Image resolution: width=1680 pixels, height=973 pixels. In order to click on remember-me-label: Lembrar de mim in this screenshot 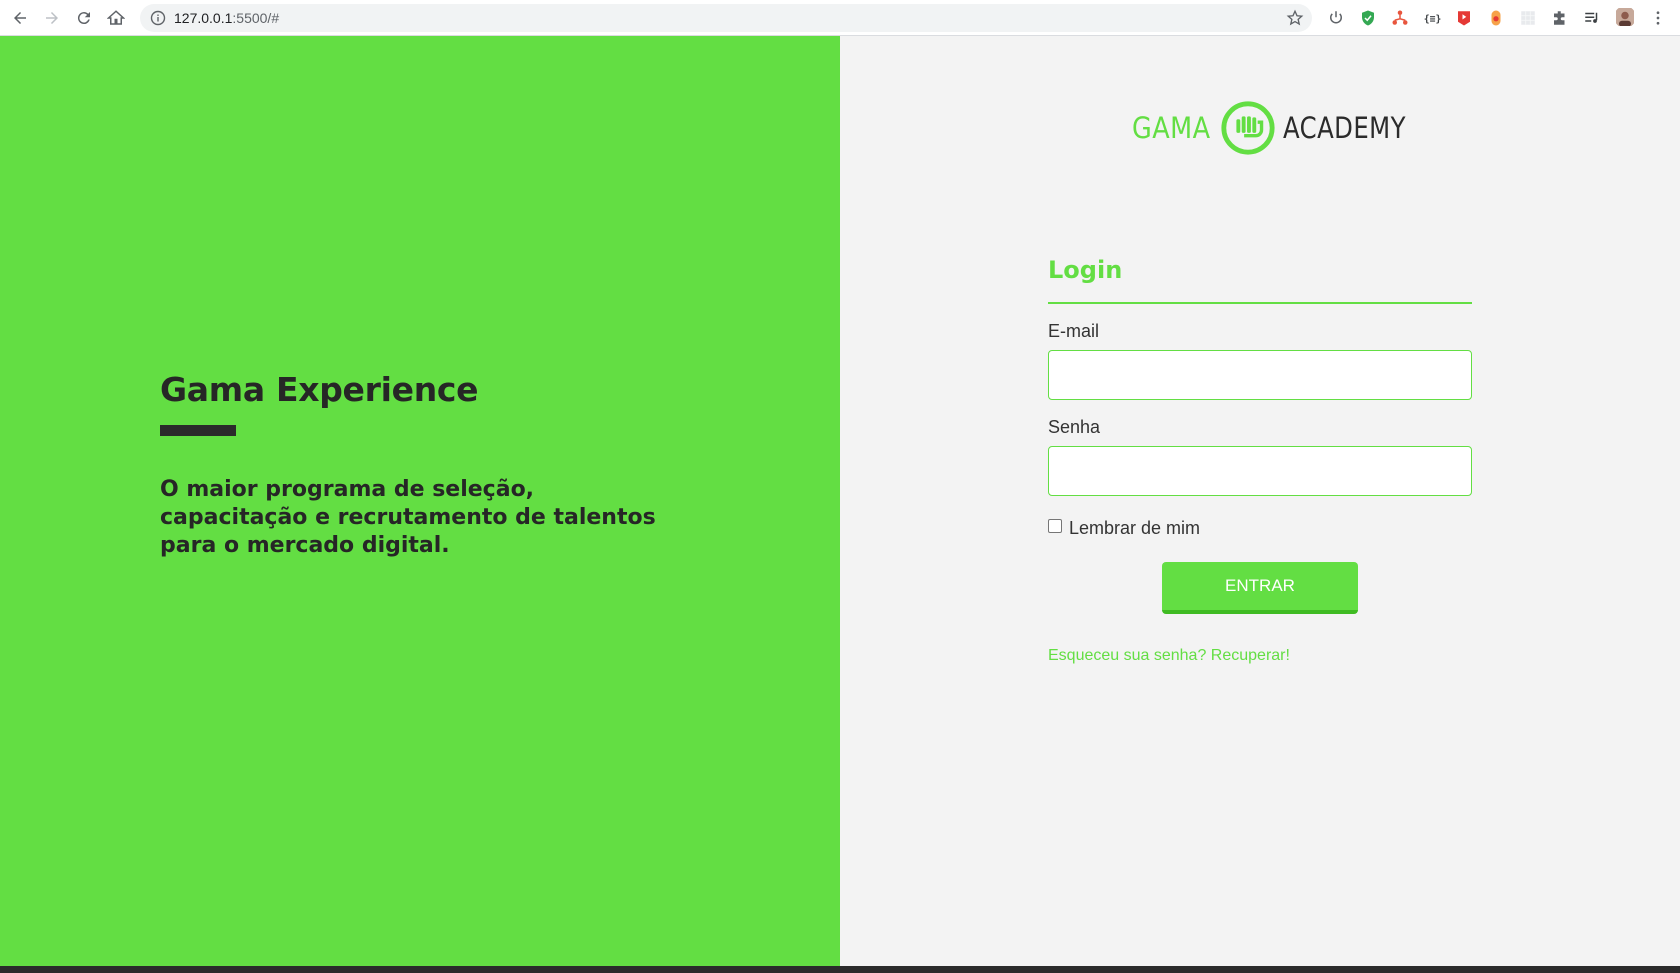, I will do `click(1134, 528)`.